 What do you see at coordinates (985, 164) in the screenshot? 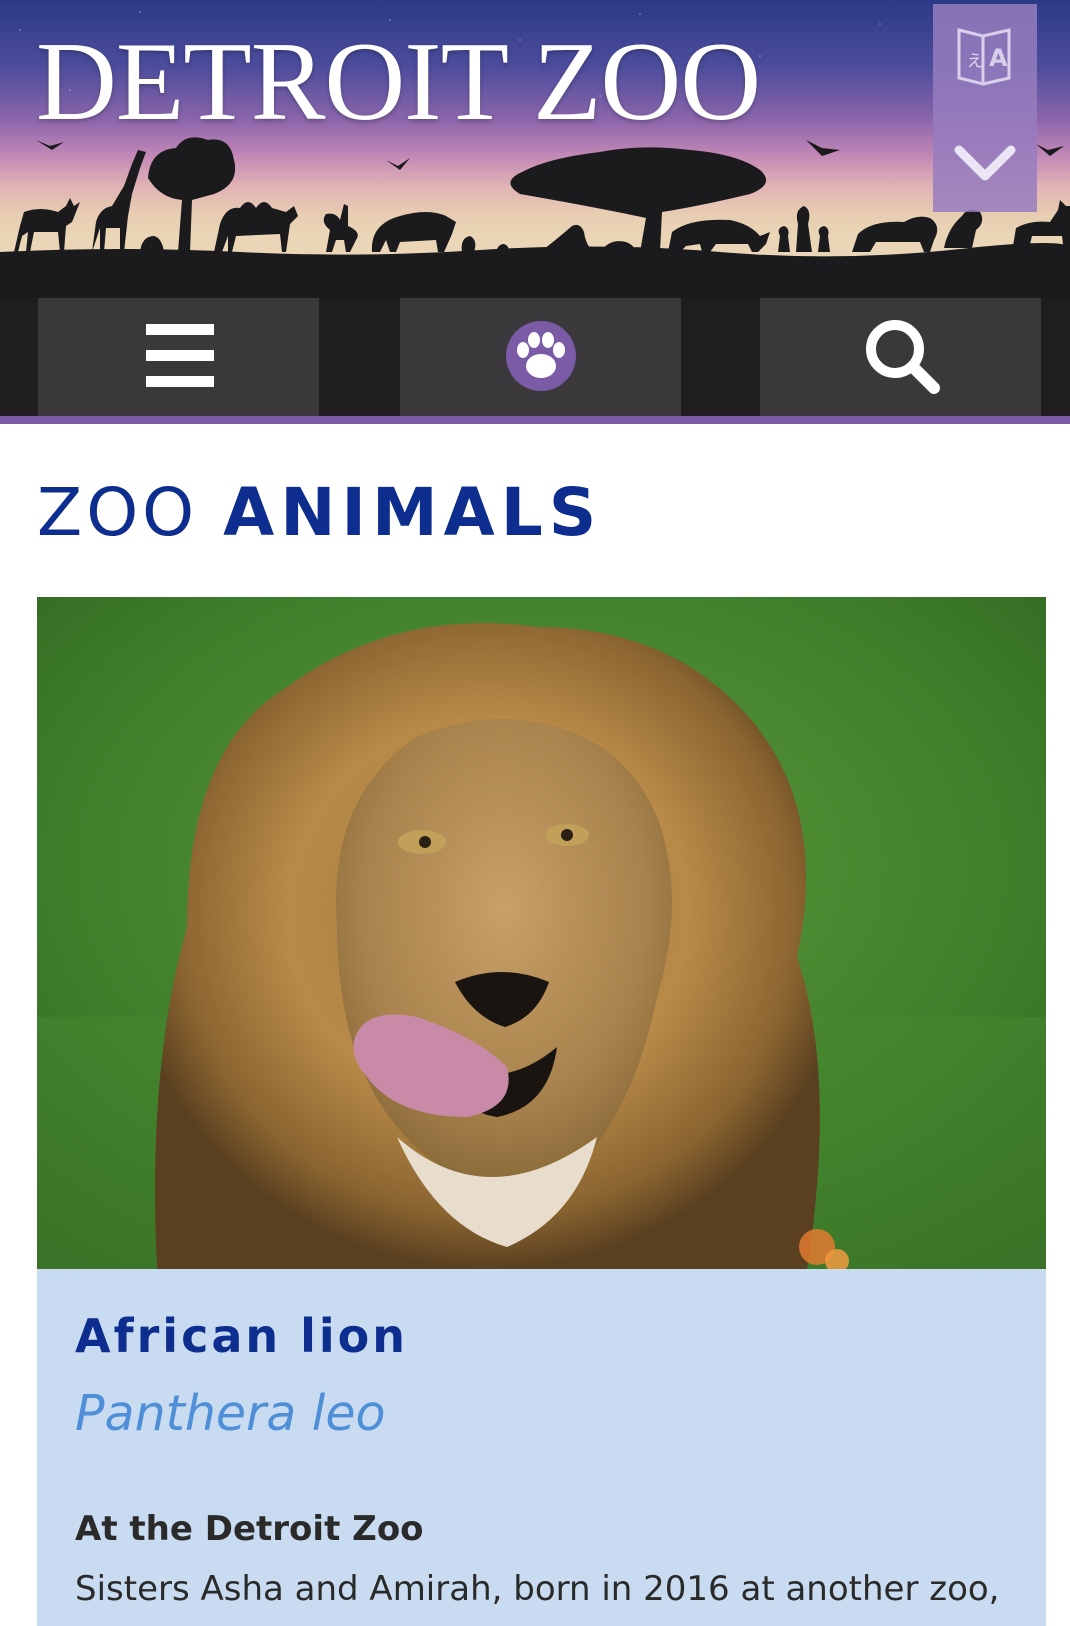
I see `chevron-down-icon` at bounding box center [985, 164].